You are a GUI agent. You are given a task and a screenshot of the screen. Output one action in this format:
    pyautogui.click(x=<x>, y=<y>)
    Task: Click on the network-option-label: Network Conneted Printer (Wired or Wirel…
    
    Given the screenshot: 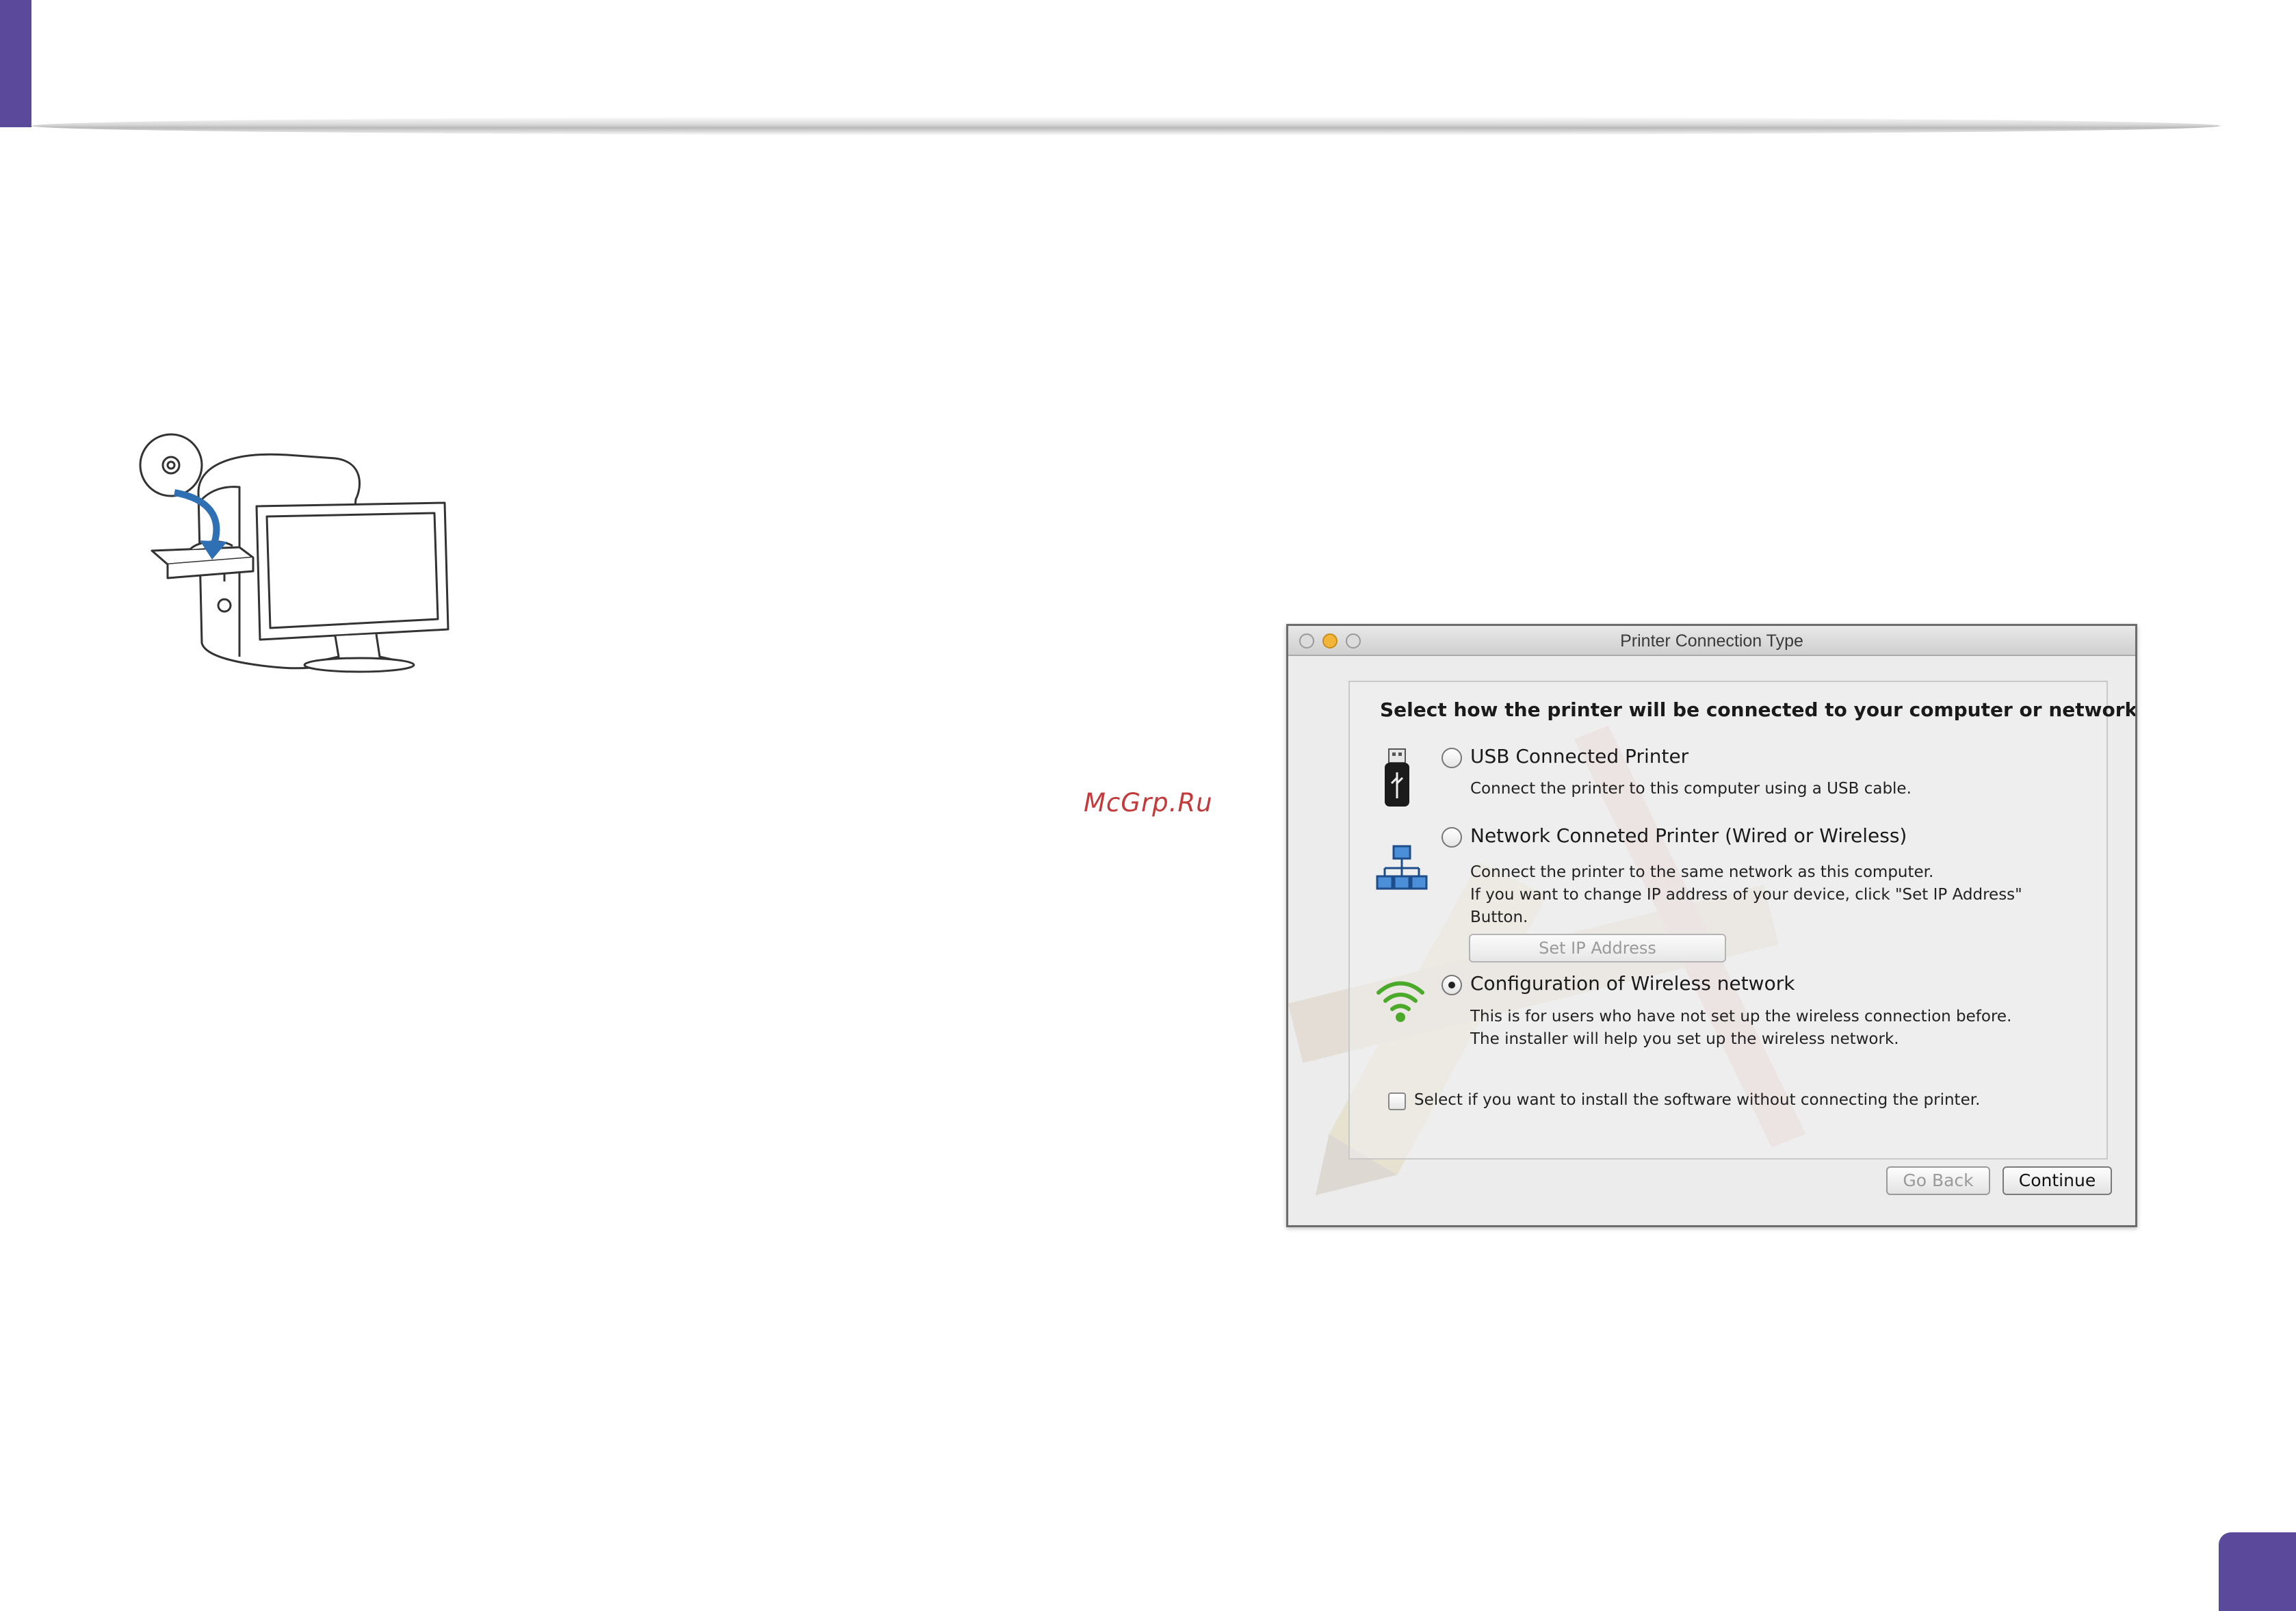 What is the action you would take?
    pyautogui.click(x=1689, y=835)
    